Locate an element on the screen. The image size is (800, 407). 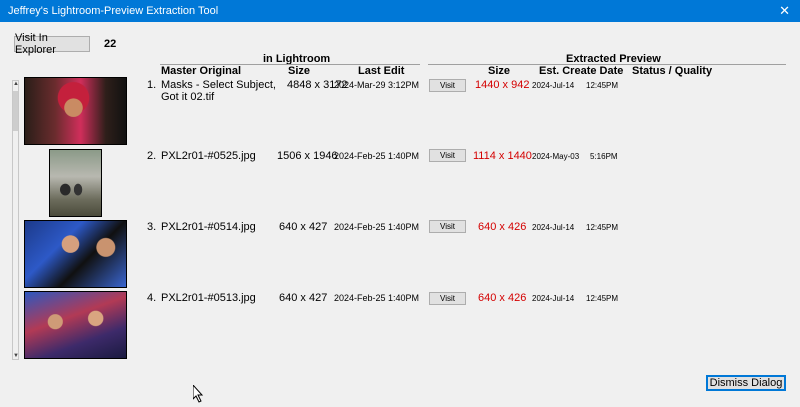
create-date: 2024-May-03 is located at coordinates (556, 156).